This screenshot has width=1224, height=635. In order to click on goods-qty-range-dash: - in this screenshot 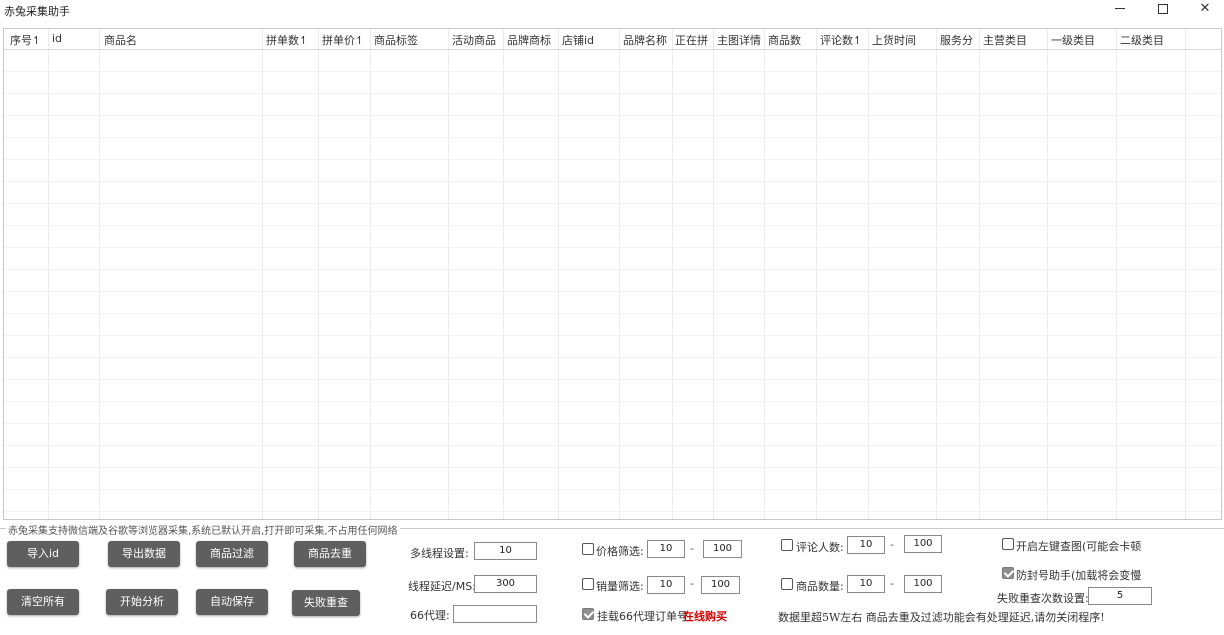, I will do `click(892, 583)`.